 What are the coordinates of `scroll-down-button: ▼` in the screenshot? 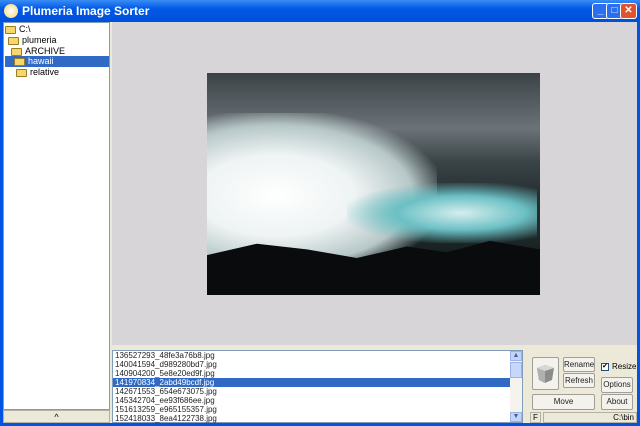 It's located at (516, 417).